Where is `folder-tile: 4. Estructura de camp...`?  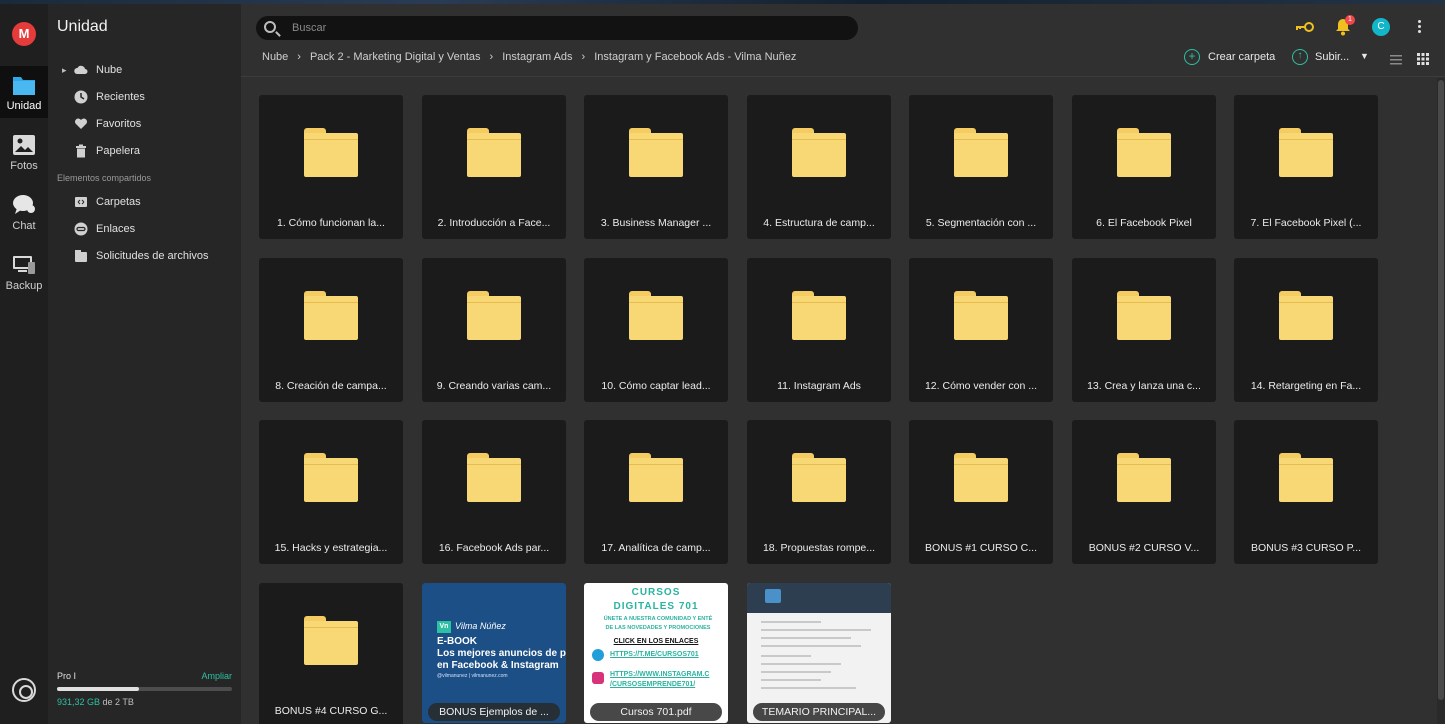 folder-tile: 4. Estructura de camp... is located at coordinates (819, 167).